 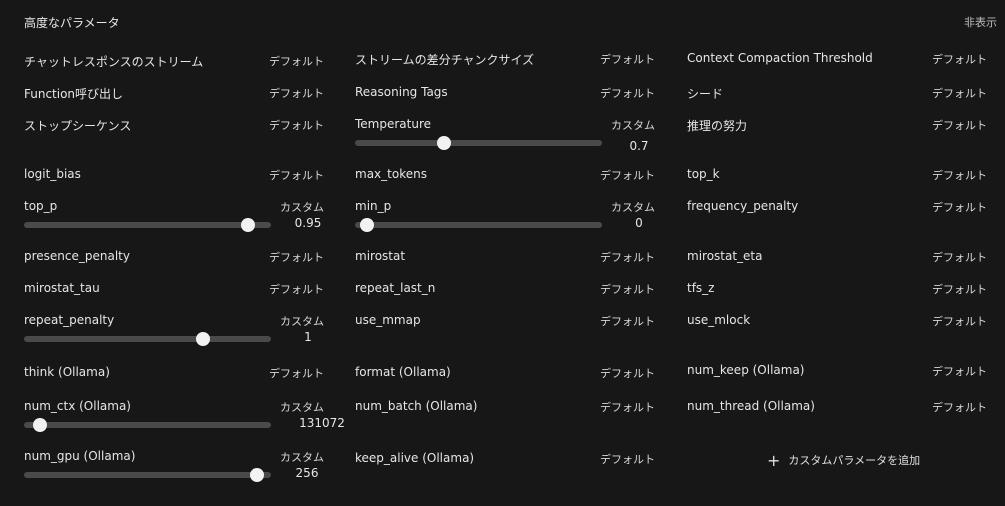 I want to click on param-name: top_p, so click(x=41, y=206).